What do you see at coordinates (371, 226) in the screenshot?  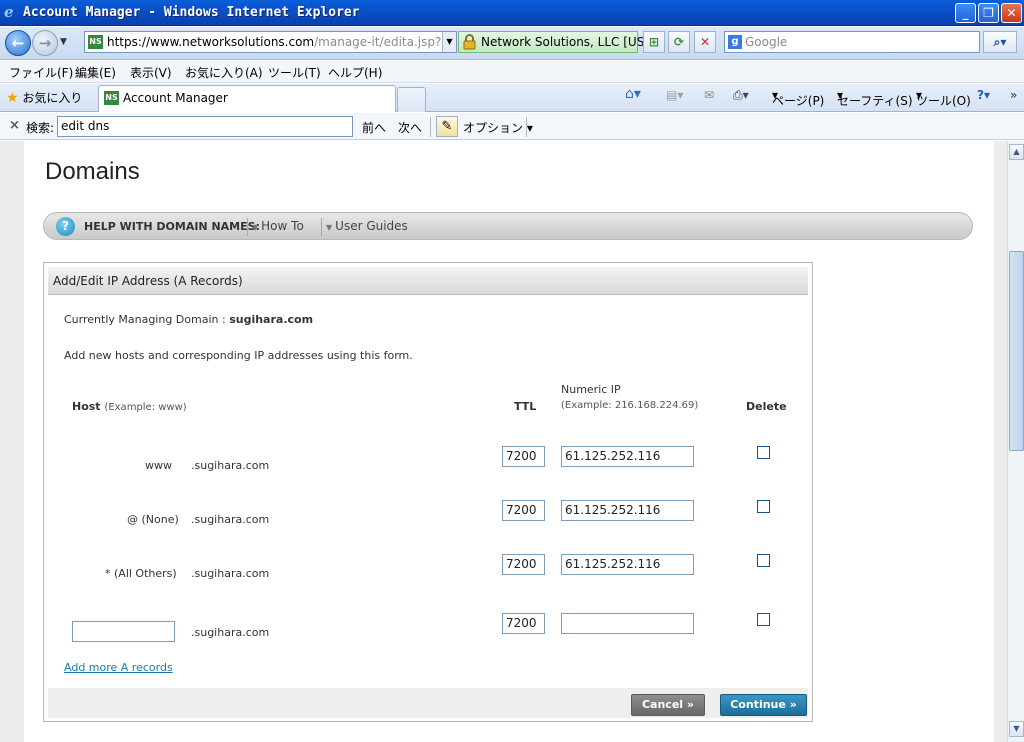 I see `user-guides-label: User Guides` at bounding box center [371, 226].